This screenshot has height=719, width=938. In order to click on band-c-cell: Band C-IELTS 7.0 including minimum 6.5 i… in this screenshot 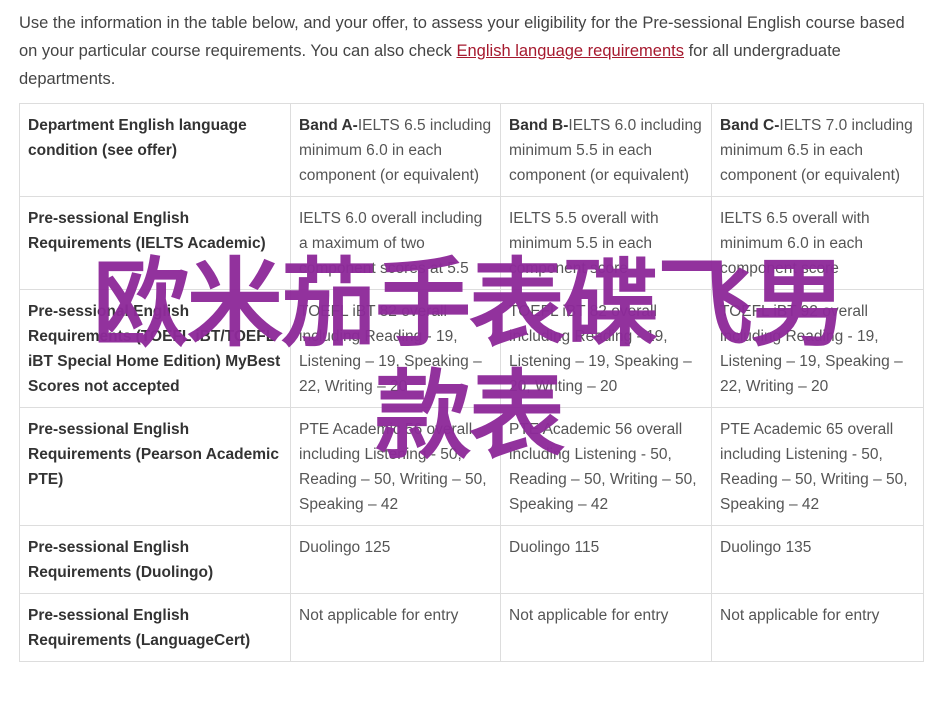, I will do `click(817, 150)`.